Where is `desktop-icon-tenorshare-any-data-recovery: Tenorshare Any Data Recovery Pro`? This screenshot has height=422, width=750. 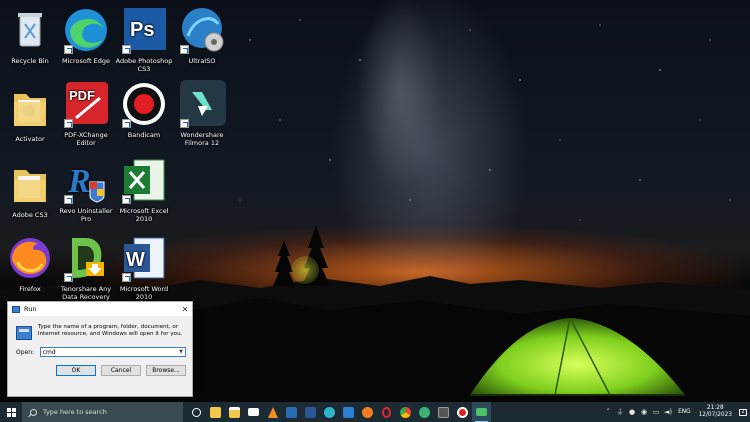 desktop-icon-tenorshare-any-data-recovery: Tenorshare Any Data Recovery Pro is located at coordinates (86, 271).